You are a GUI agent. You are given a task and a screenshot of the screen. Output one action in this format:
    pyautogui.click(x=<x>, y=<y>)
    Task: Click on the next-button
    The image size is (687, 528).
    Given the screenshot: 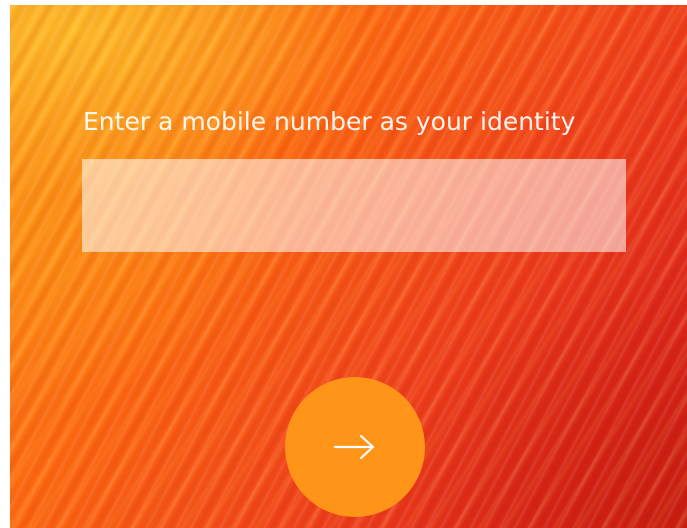 What is the action you would take?
    pyautogui.click(x=355, y=447)
    